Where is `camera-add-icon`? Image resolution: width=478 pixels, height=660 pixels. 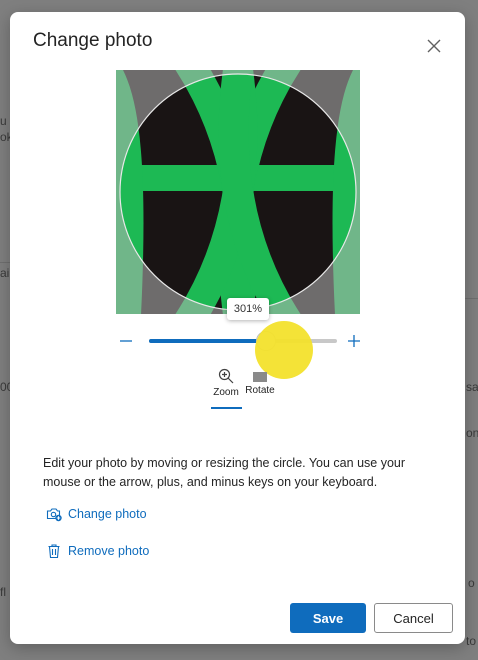
camera-add-icon is located at coordinates (54, 515).